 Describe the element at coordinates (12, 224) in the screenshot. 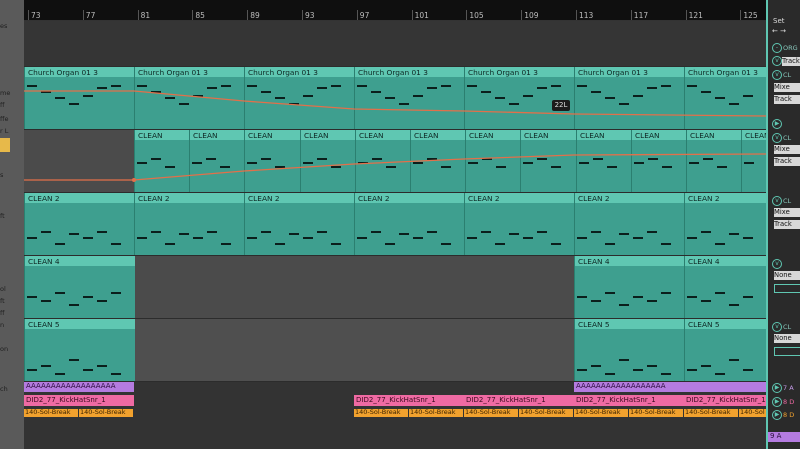

I see `track-header-panel: es me ff ffe r L s ft ol ft ff n on ch` at that location.